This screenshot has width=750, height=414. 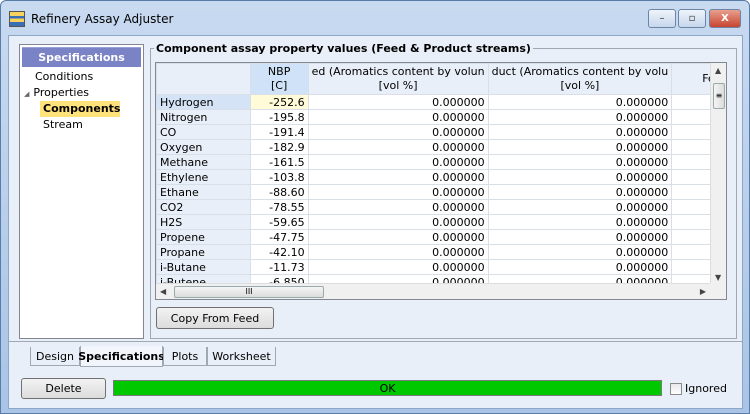 I want to click on scroll-left-icon: ◀, so click(x=163, y=291).